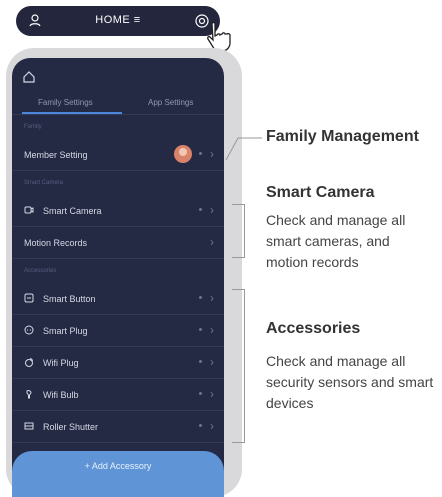  What do you see at coordinates (29, 330) in the screenshot?
I see `plug-icon` at bounding box center [29, 330].